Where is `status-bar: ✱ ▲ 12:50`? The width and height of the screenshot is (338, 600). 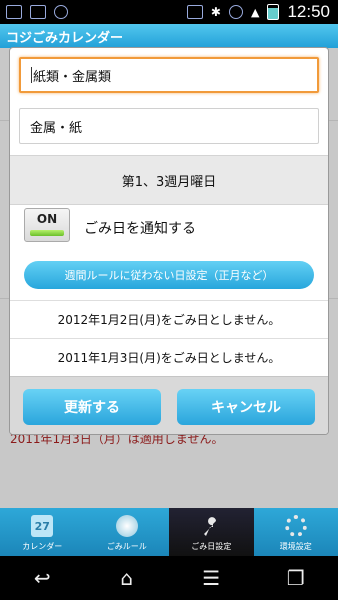 status-bar: ✱ ▲ 12:50 is located at coordinates (169, 12).